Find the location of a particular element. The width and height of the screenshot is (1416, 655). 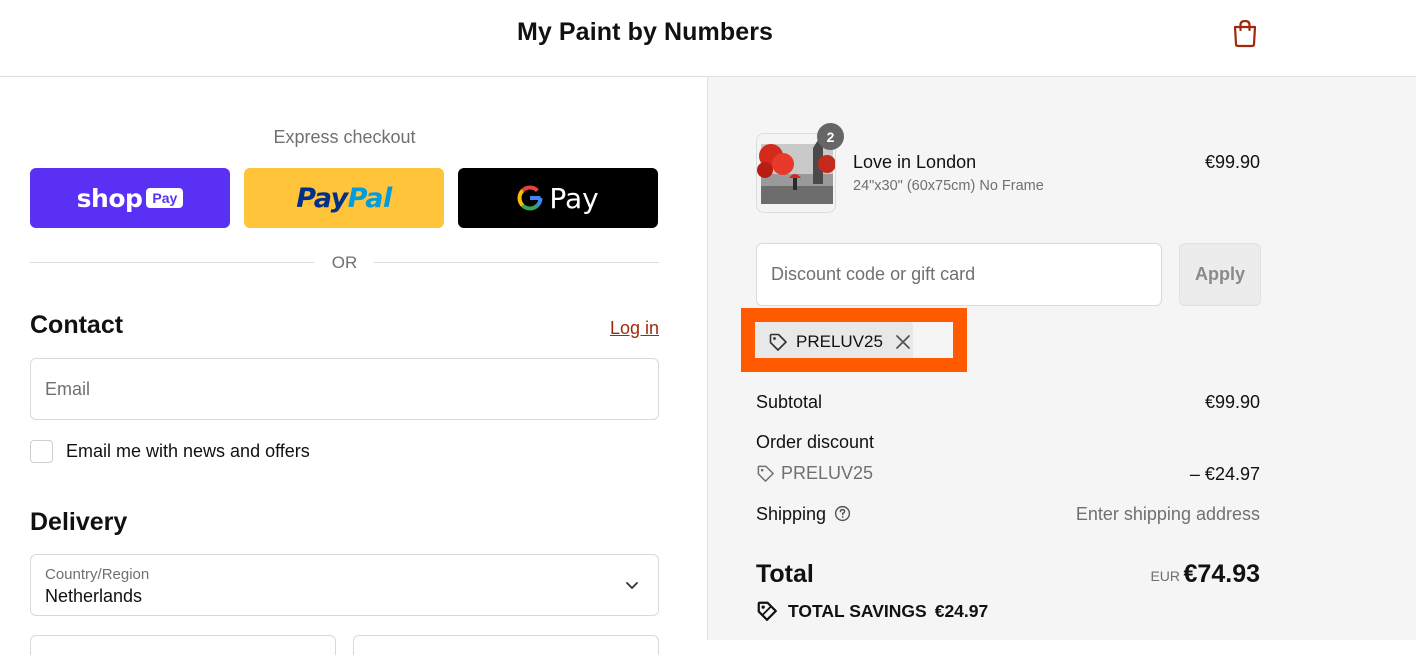

subtotal-value: €99.90 is located at coordinates (1232, 402).